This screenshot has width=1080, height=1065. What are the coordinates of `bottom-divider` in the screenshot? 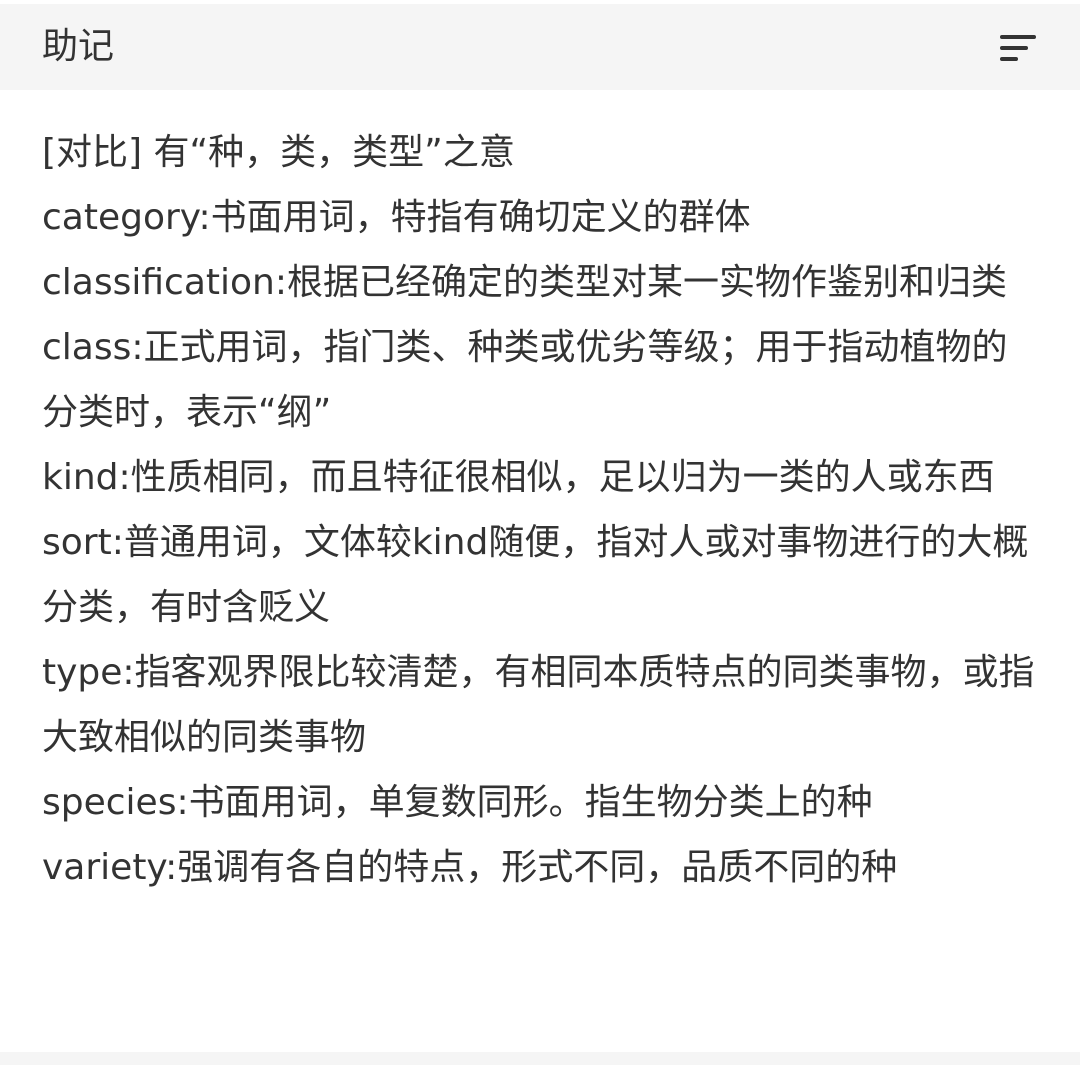 It's located at (540, 1058).